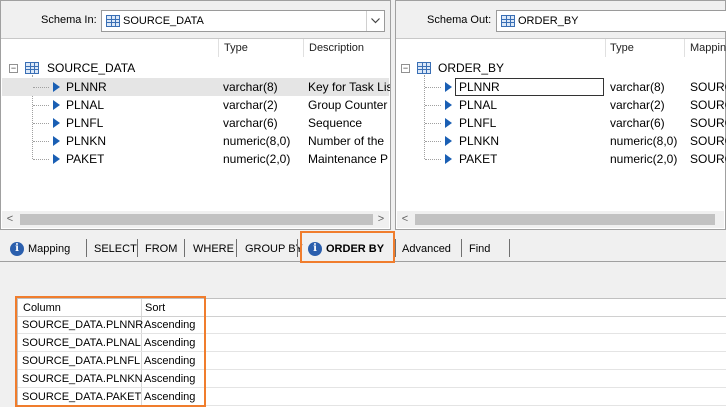 The image size is (726, 407). I want to click on tab-find: Find, so click(479, 249).